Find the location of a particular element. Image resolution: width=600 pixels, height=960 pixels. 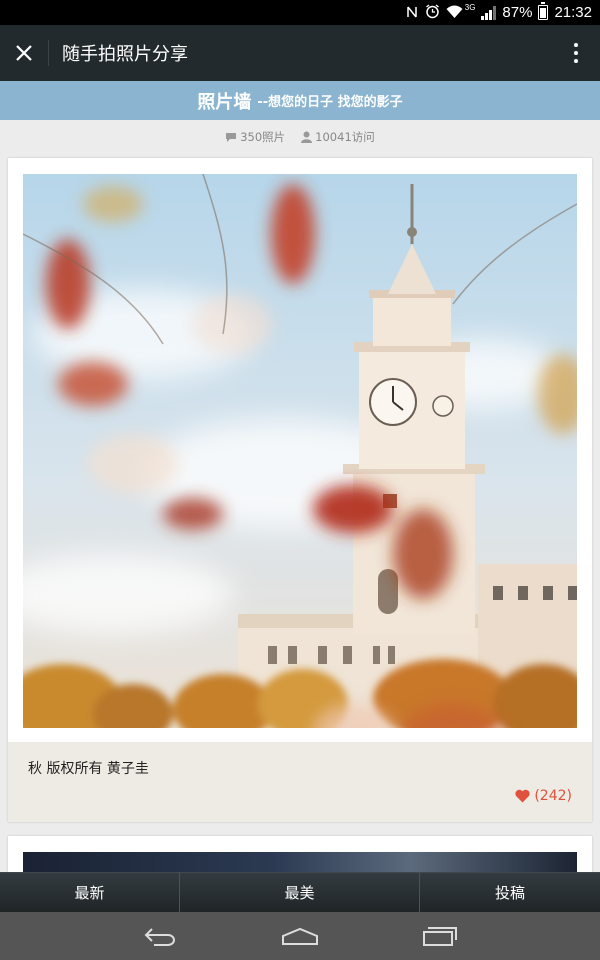

back-button is located at coordinates (160, 936).